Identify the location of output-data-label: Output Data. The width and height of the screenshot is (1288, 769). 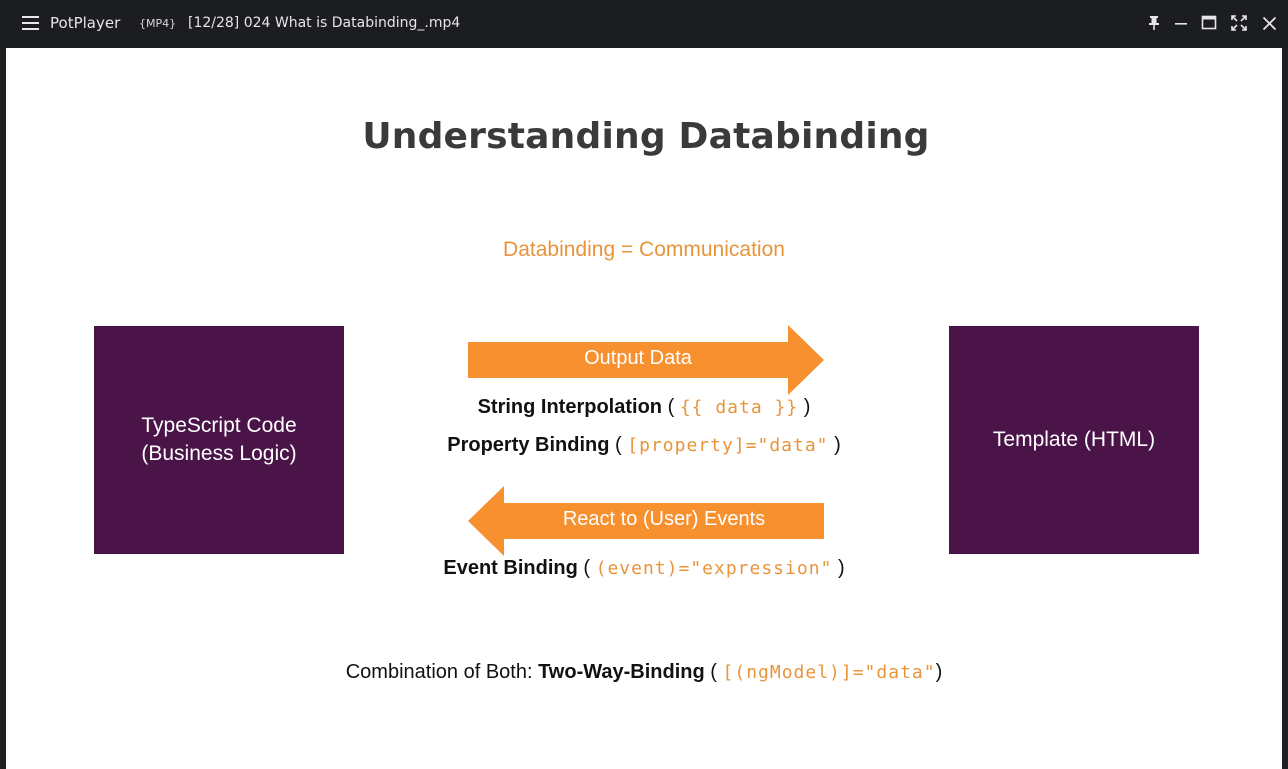
(638, 358).